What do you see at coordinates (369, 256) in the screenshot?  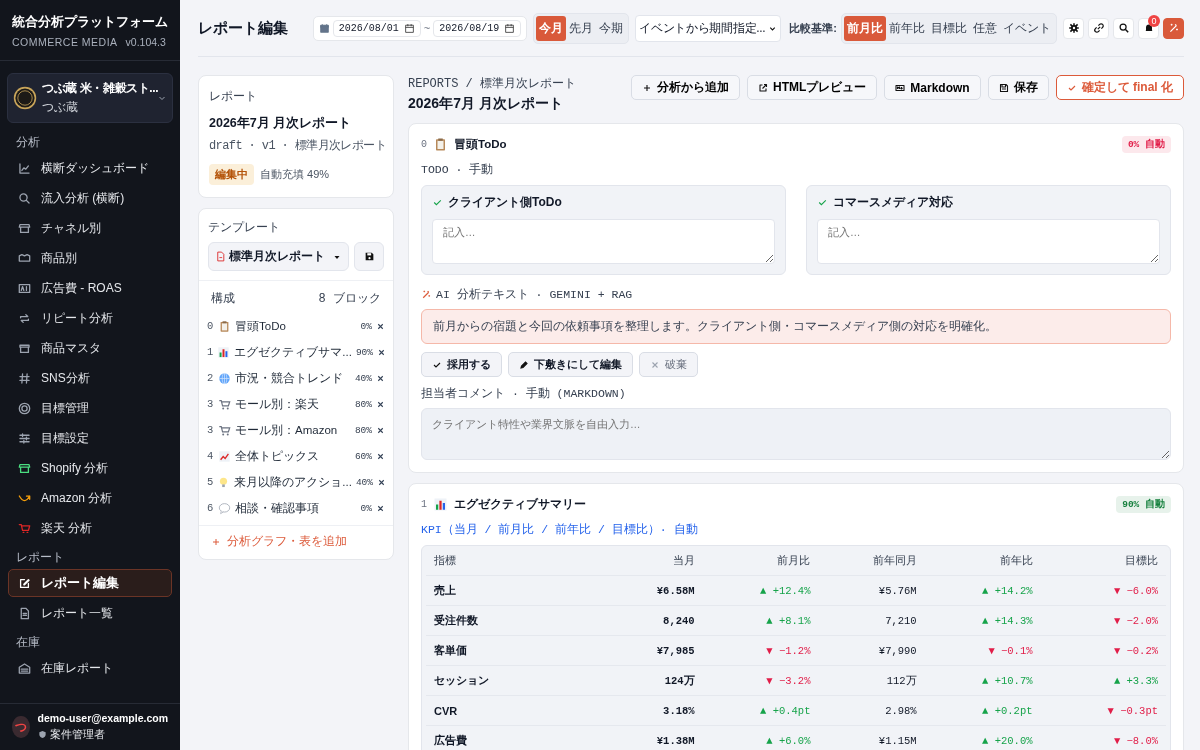 I see `save-template-button` at bounding box center [369, 256].